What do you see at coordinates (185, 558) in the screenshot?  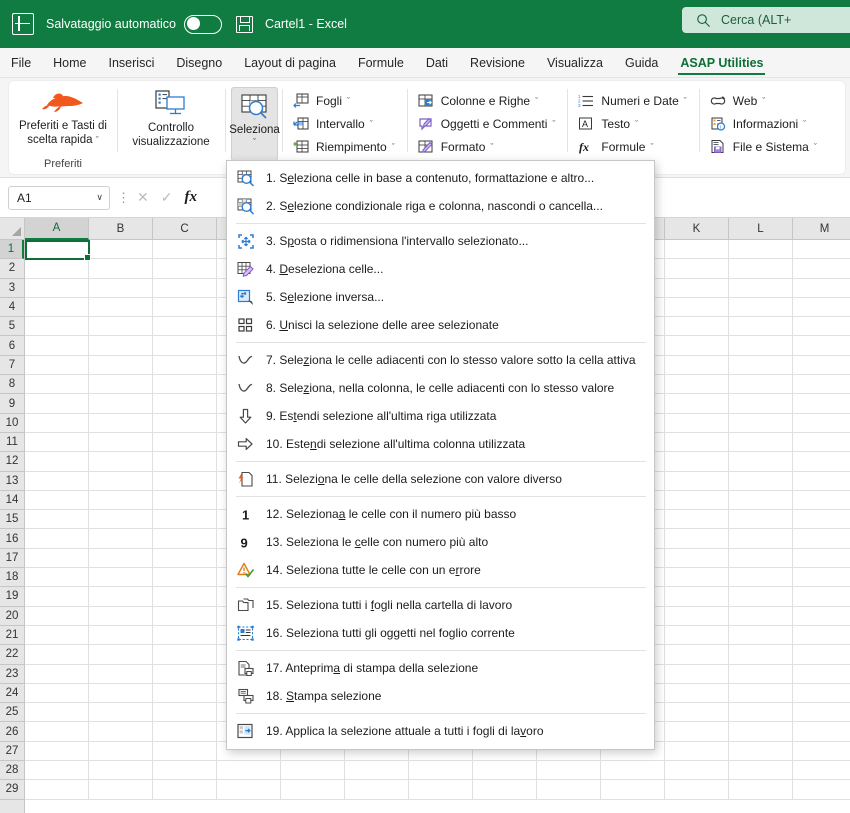 I see `cell-C17` at bounding box center [185, 558].